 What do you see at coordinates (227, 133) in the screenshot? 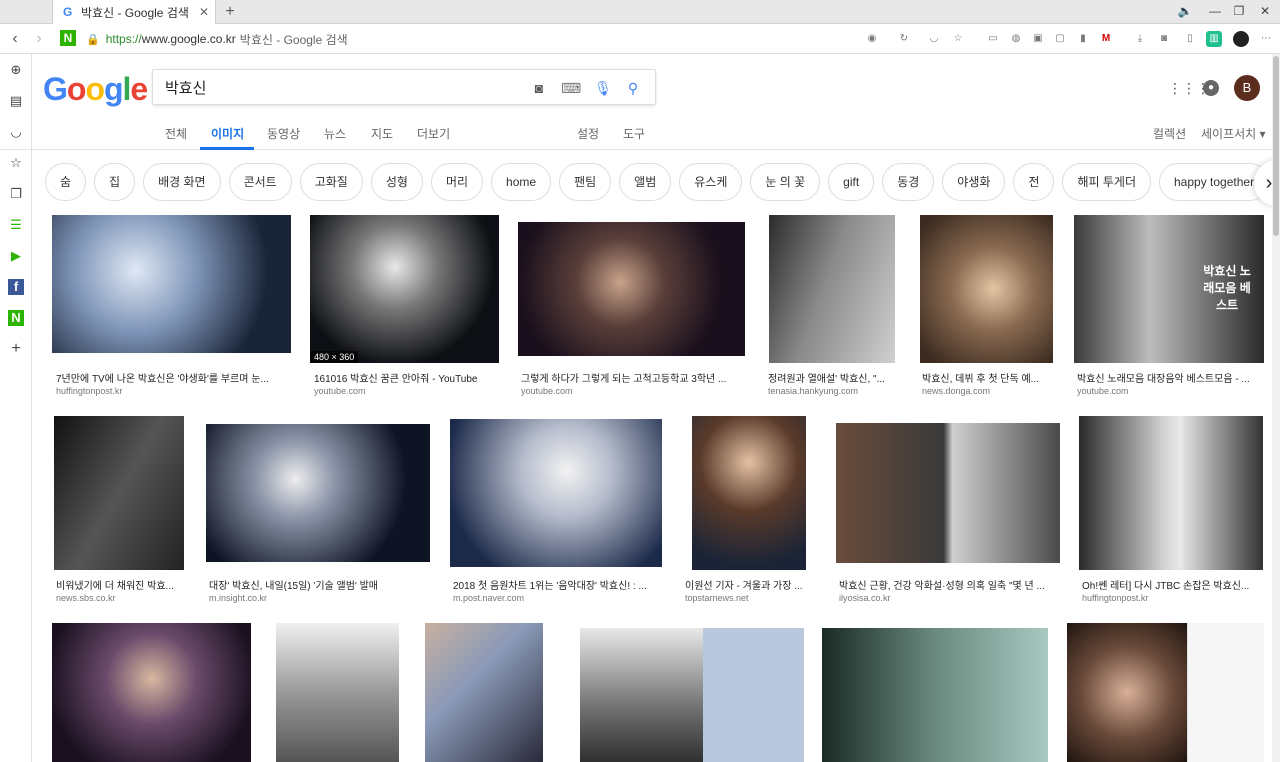
I see `tab-images: 이미지` at bounding box center [227, 133].